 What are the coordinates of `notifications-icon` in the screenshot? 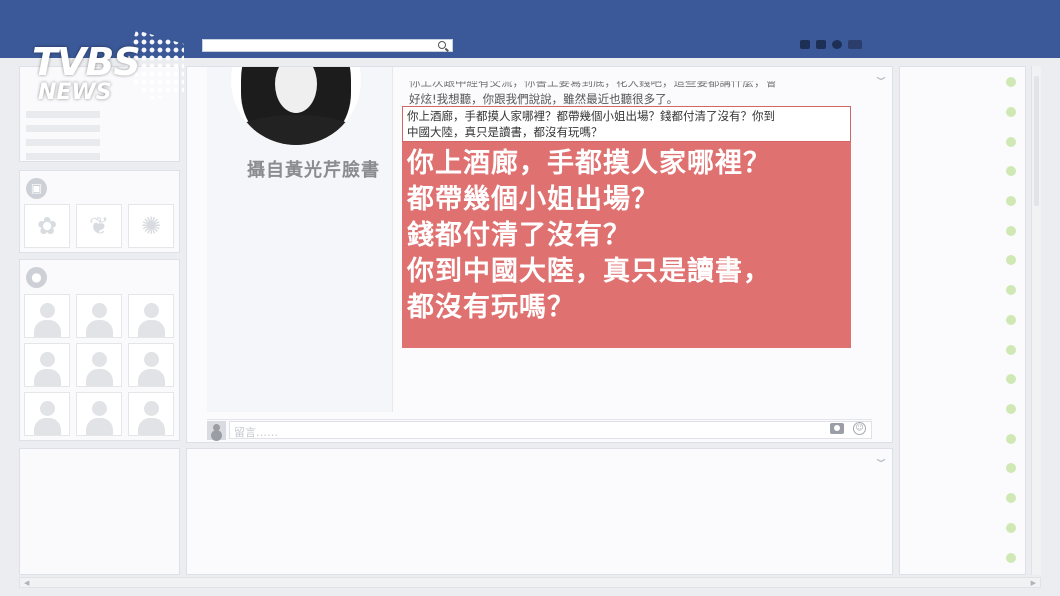 It's located at (837, 44).